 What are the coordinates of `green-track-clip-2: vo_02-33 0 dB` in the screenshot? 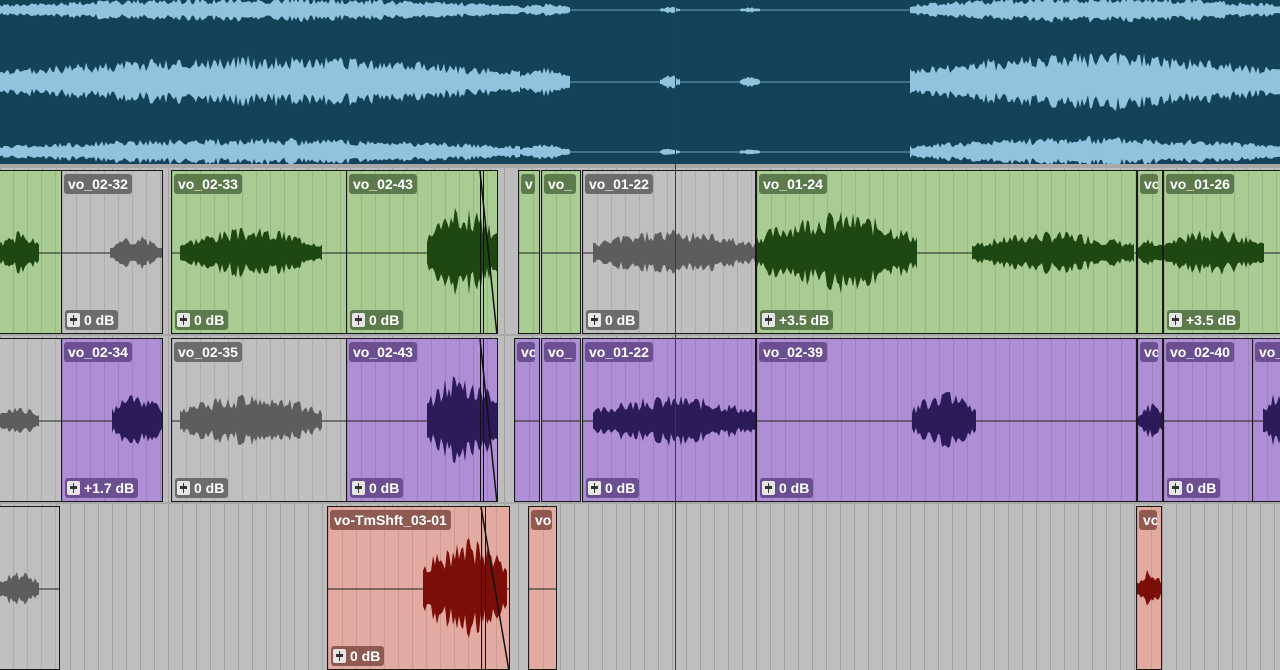 It's located at (259, 252).